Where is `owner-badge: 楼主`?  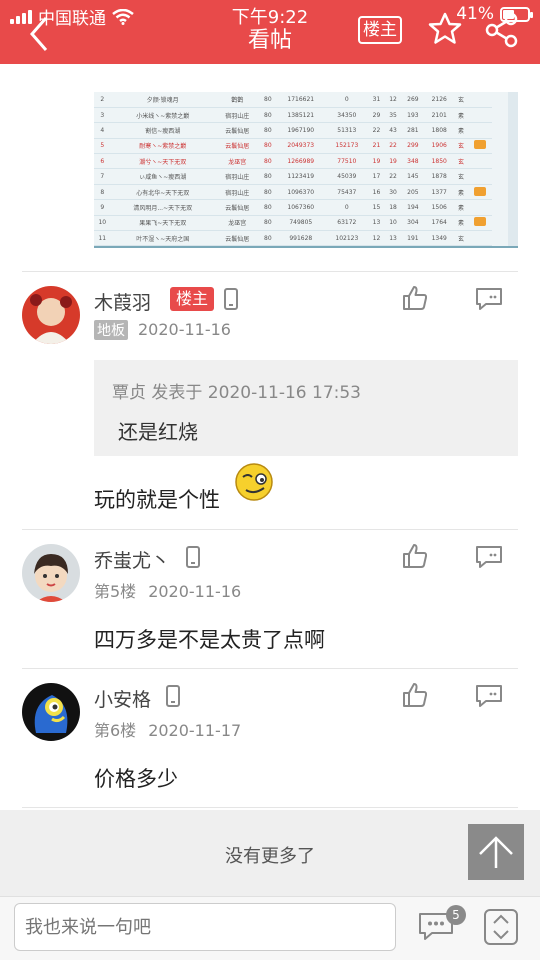
owner-badge: 楼主 is located at coordinates (192, 299).